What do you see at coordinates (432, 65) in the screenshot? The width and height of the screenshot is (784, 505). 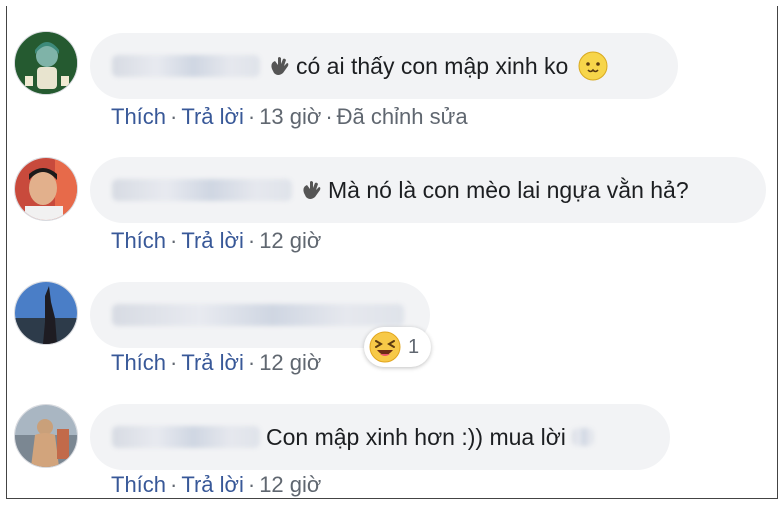 I see `comment-text: có ai thấy con mập xinh ko` at bounding box center [432, 65].